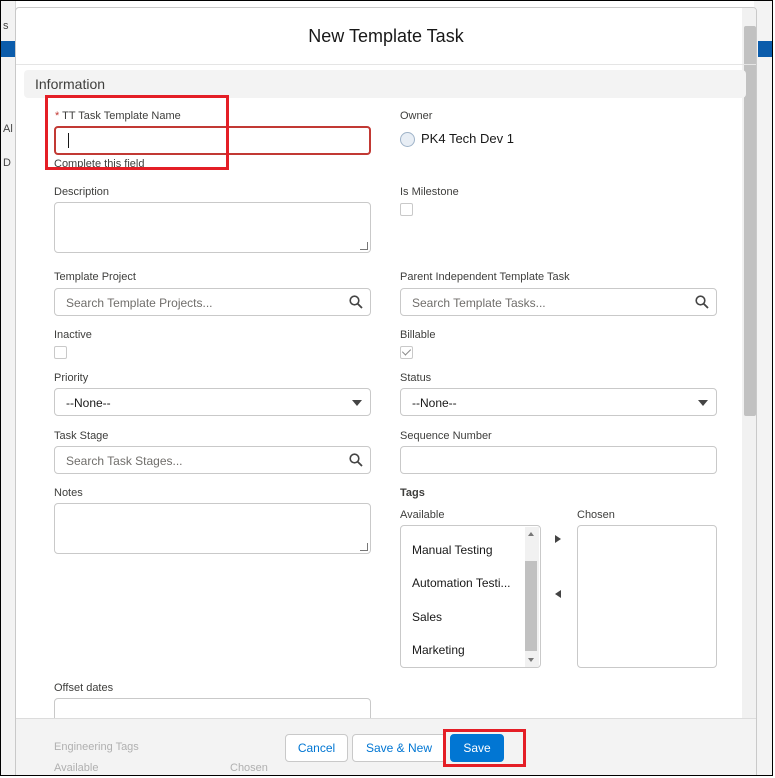  What do you see at coordinates (416, 116) in the screenshot?
I see `owner-label: Owner` at bounding box center [416, 116].